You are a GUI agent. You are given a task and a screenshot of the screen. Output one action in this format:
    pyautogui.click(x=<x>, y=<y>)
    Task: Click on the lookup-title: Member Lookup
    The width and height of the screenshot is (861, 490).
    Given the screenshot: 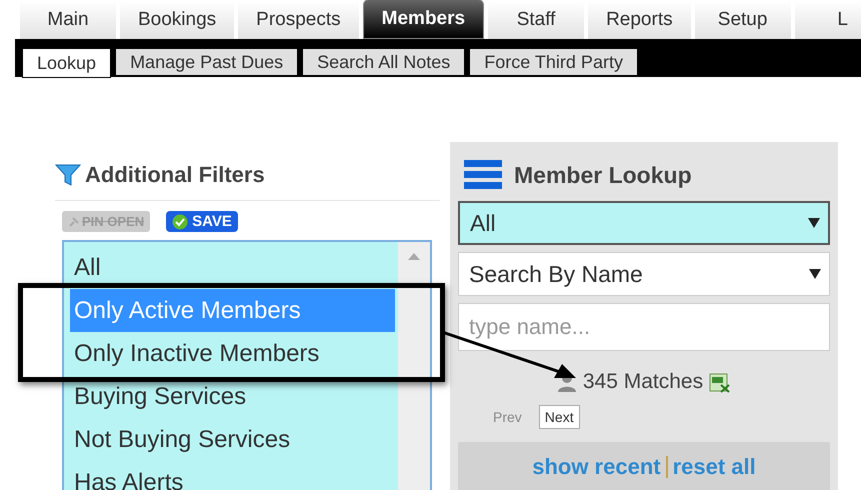 What is the action you would take?
    pyautogui.click(x=603, y=175)
    